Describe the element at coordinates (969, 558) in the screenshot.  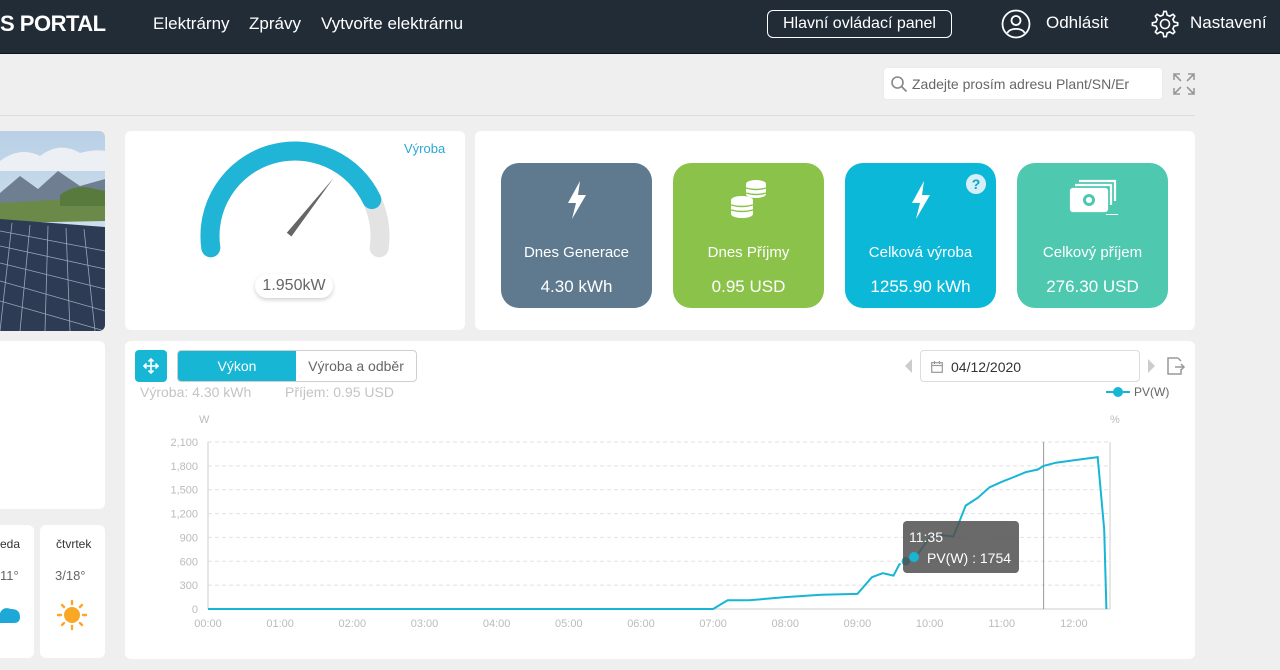
I see `tooltip-value: PV(W) : 1754` at that location.